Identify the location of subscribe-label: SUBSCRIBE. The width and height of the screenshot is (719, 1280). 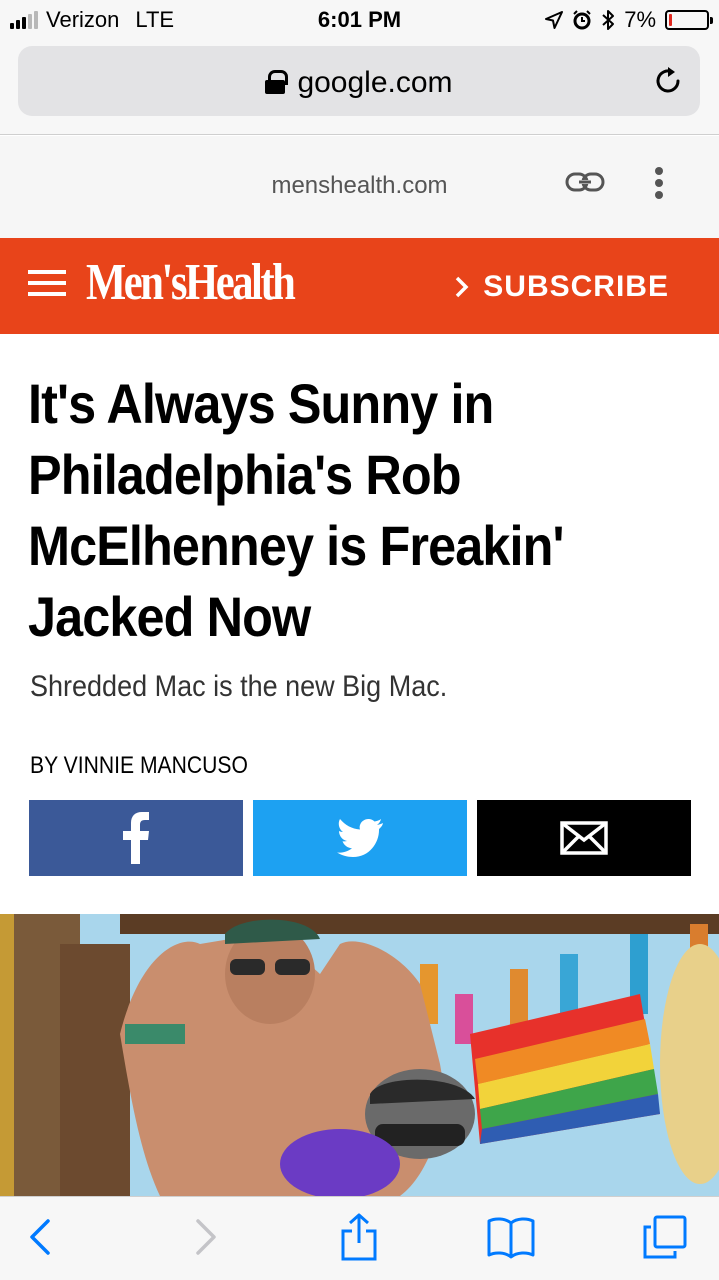
(576, 286).